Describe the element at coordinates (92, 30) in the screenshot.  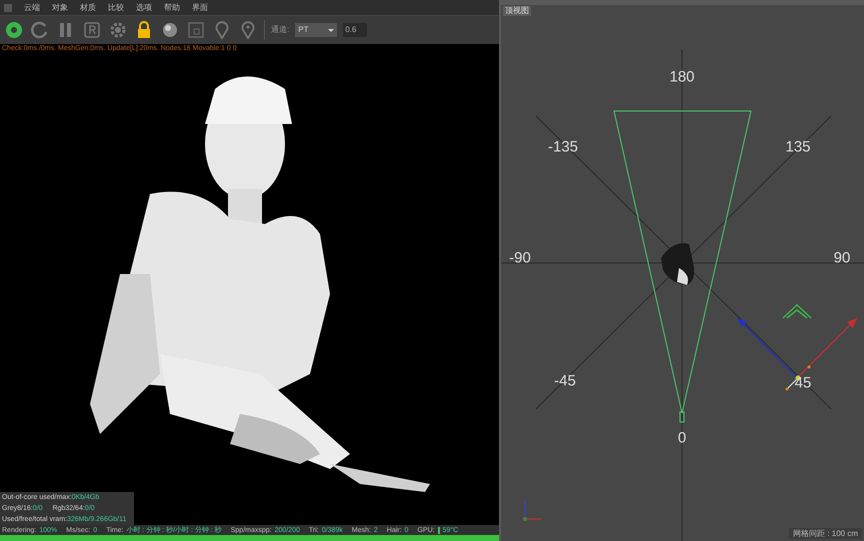
I see `r-box-icon` at that location.